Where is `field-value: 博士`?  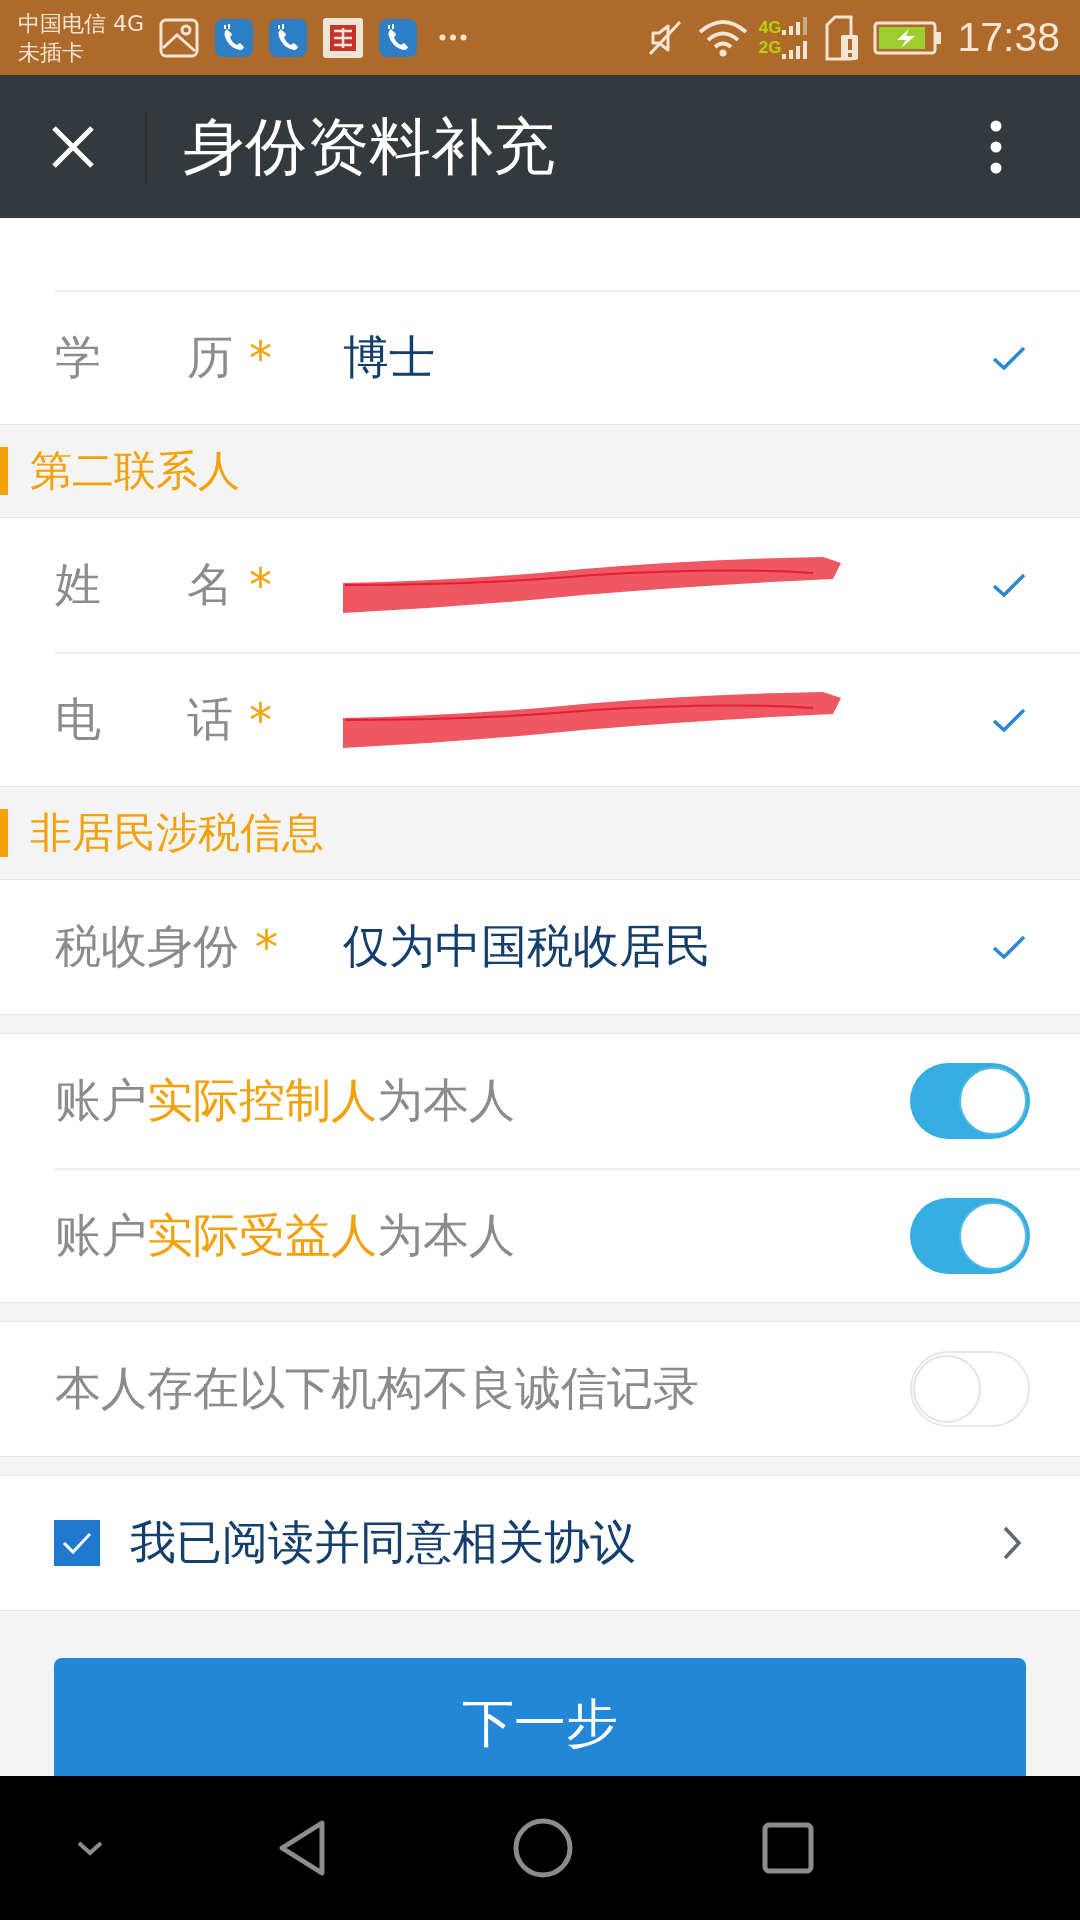 field-value: 博士 is located at coordinates (389, 358).